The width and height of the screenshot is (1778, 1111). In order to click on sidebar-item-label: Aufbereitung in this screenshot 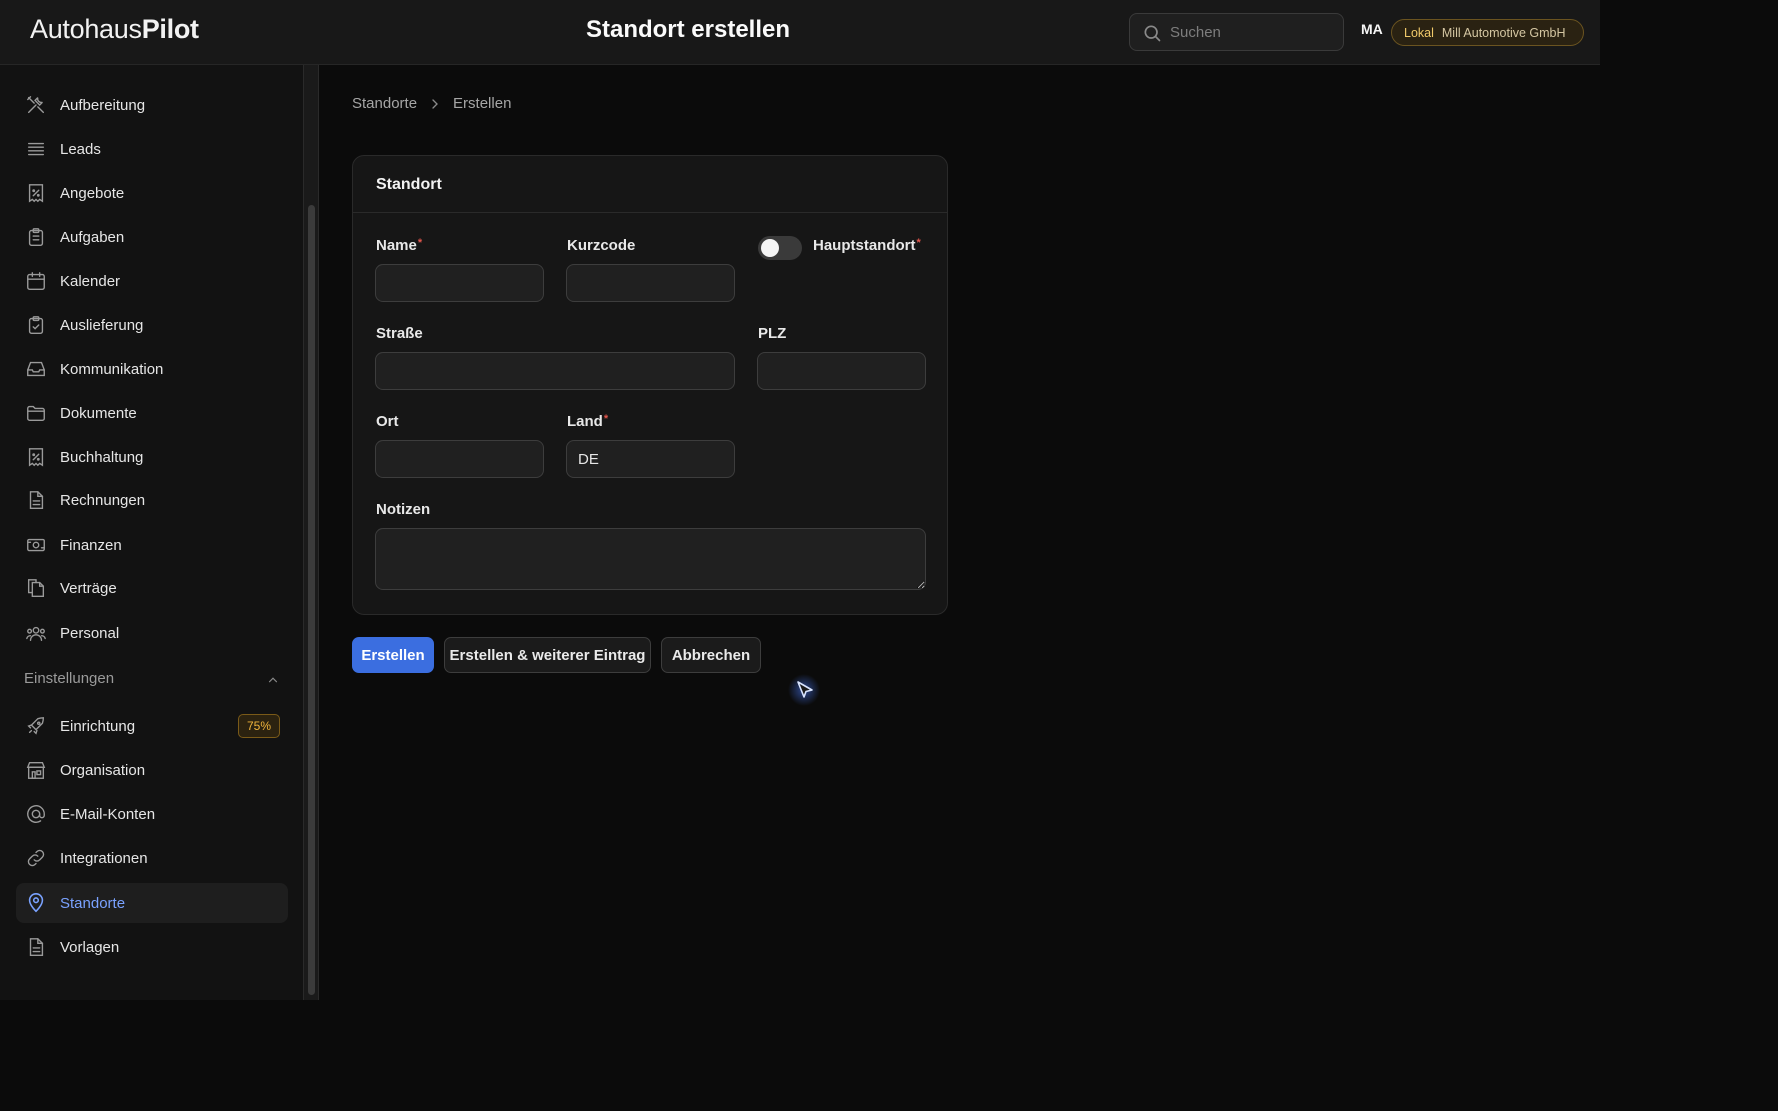, I will do `click(103, 105)`.